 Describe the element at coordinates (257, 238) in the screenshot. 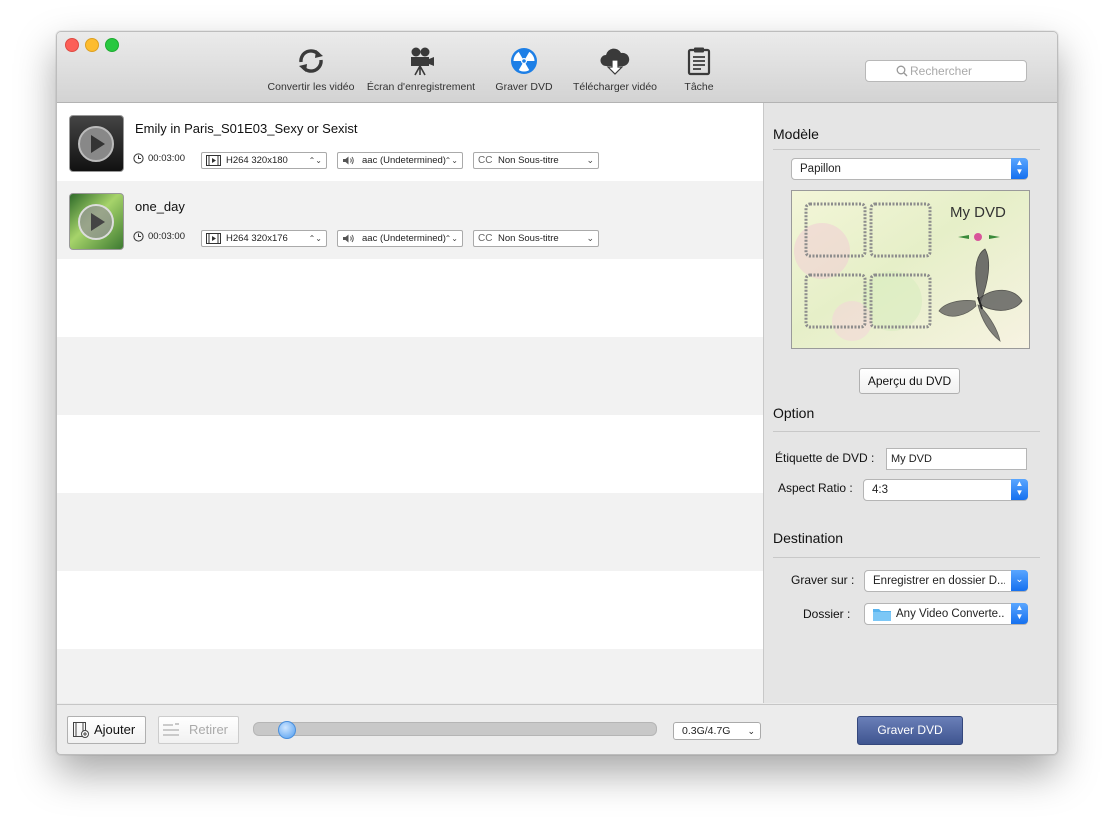

I see `video-format-text: H264 320x176` at that location.